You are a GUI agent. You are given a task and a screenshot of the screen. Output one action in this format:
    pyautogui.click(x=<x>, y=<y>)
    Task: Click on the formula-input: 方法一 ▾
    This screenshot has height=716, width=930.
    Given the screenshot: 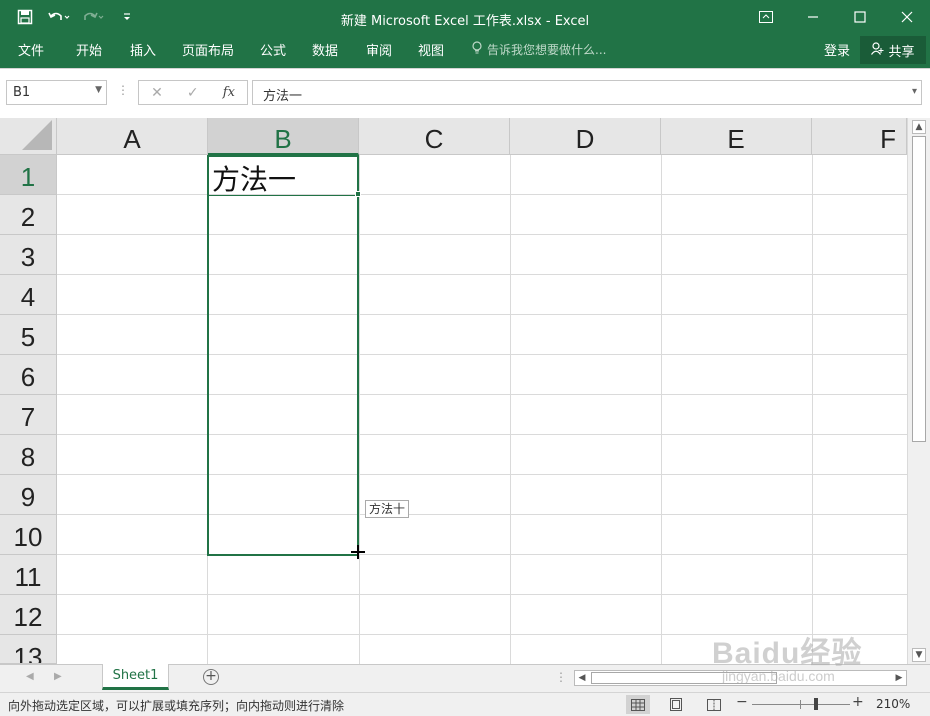 What is the action you would take?
    pyautogui.click(x=587, y=92)
    